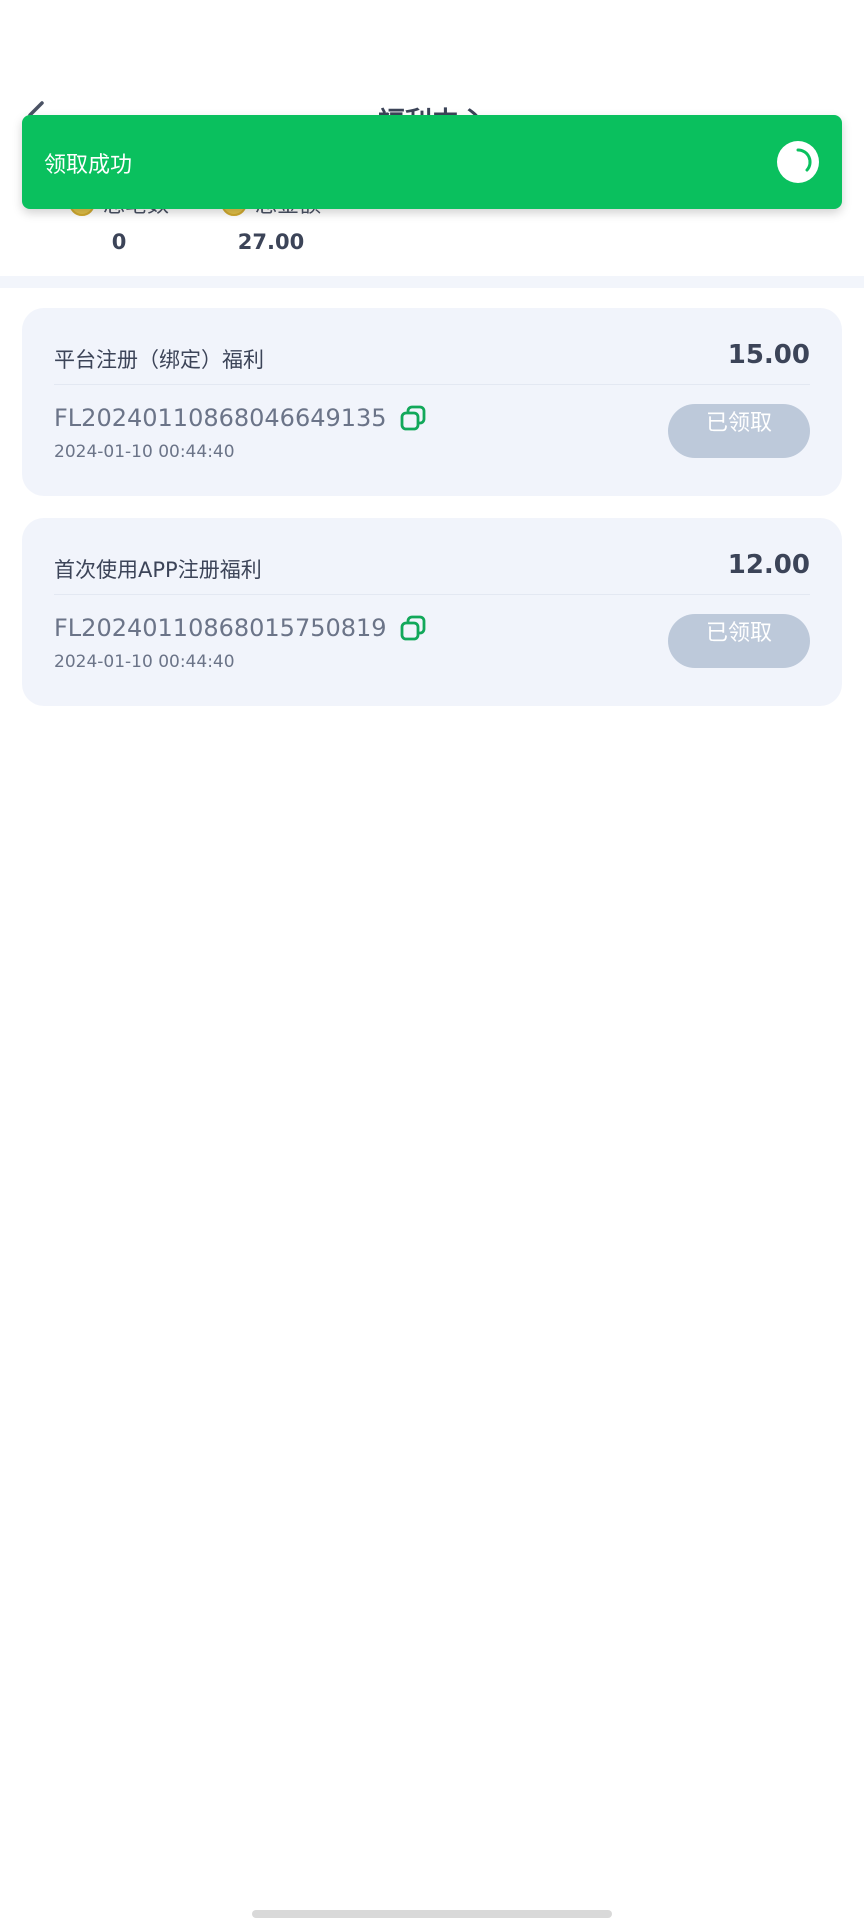  What do you see at coordinates (220, 418) in the screenshot?
I see `card-code: FL20240110868046649135` at bounding box center [220, 418].